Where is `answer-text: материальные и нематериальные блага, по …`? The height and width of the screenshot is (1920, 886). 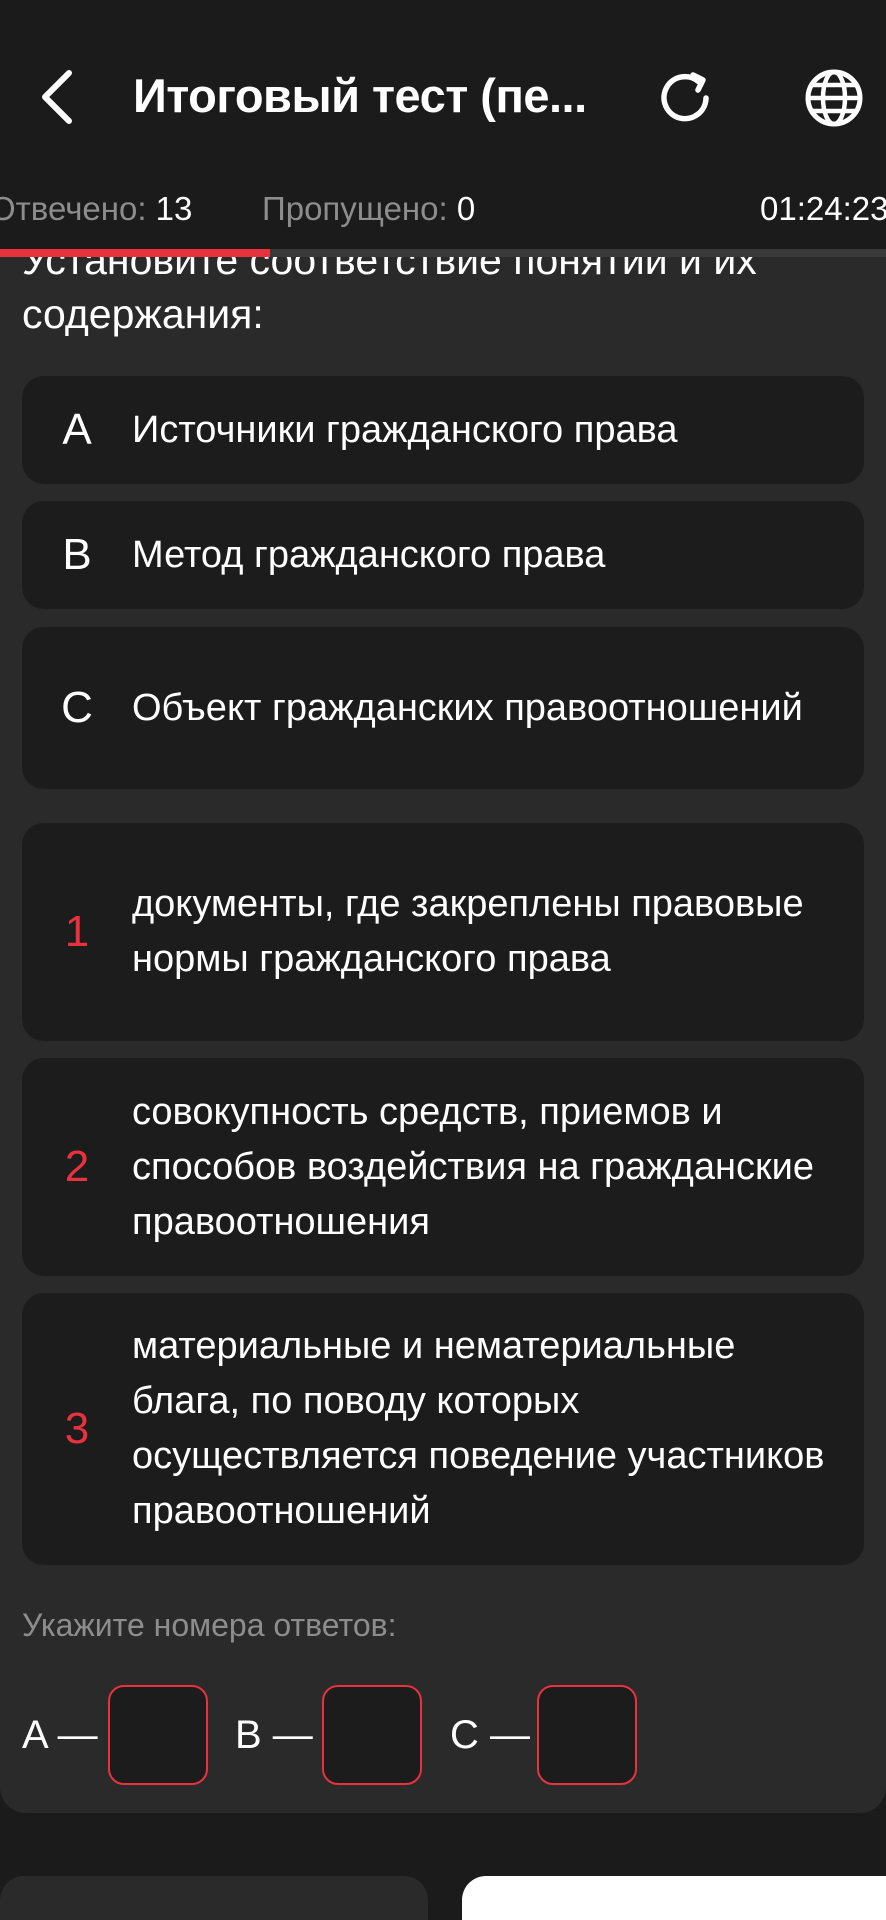
answer-text: материальные и нематериальные блага, по … is located at coordinates (478, 1428).